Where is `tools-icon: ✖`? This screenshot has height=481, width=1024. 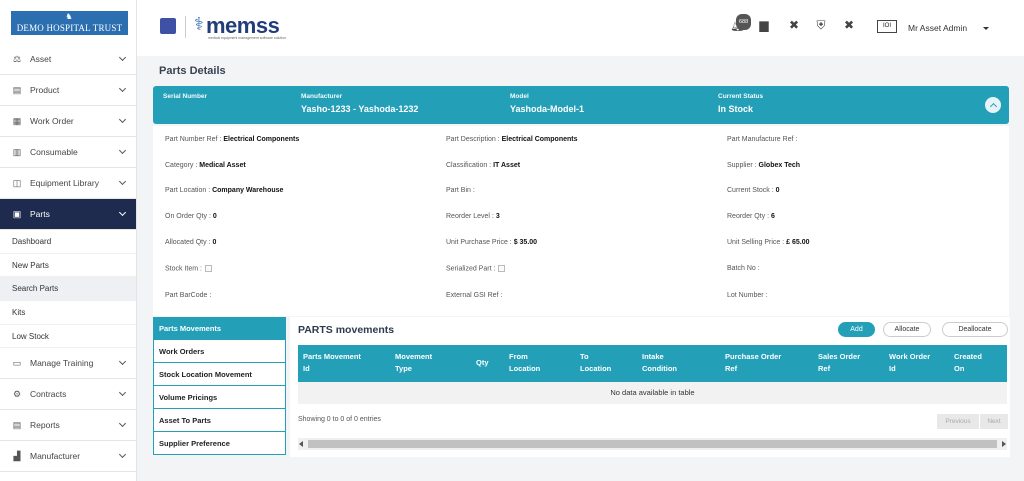
tools-icon: ✖ is located at coordinates (794, 25).